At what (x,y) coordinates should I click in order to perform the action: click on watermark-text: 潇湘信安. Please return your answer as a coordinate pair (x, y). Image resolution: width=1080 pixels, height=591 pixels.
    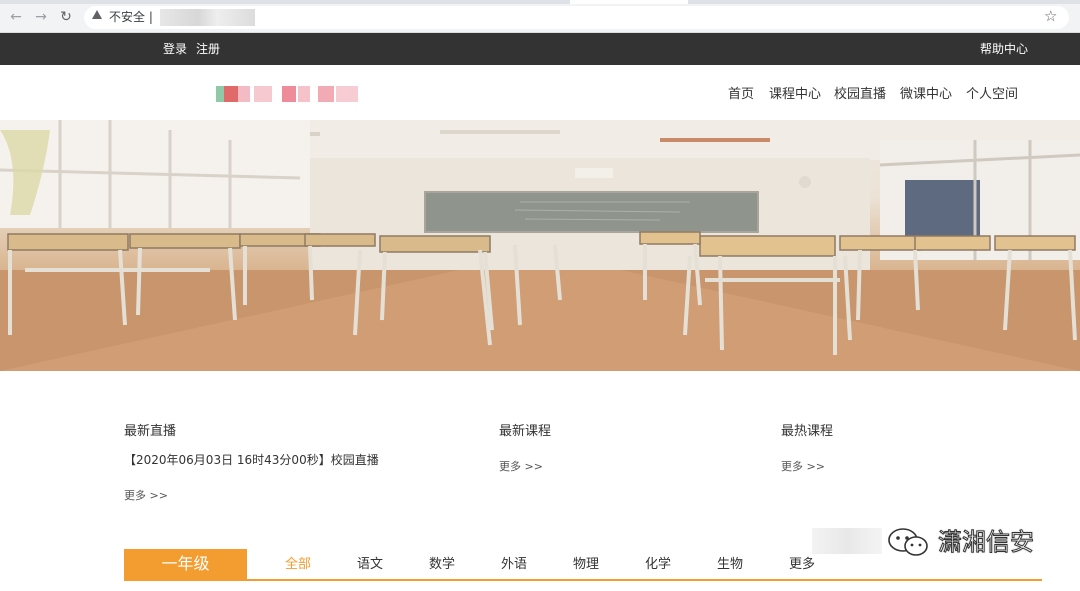
    Looking at the image, I should click on (986, 542).